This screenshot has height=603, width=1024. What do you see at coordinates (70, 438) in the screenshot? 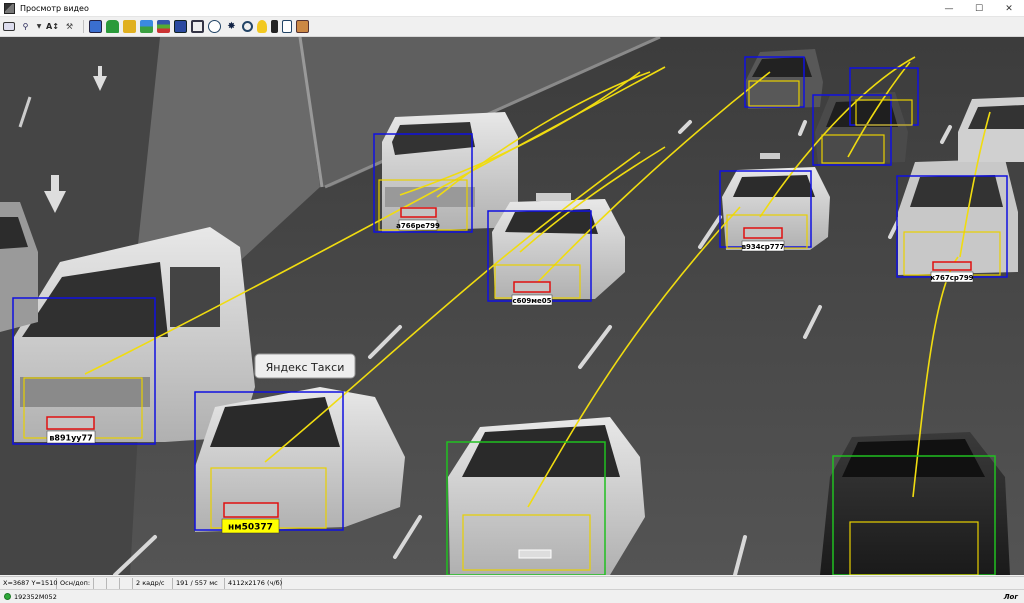
I see `plate-label: в891уу77` at bounding box center [70, 438].